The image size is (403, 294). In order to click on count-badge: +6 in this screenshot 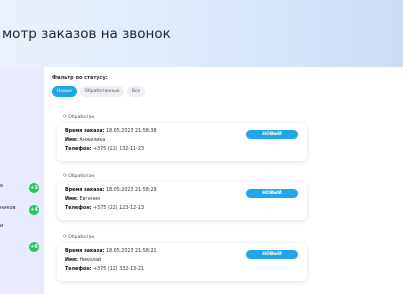, I will do `click(34, 247)`.